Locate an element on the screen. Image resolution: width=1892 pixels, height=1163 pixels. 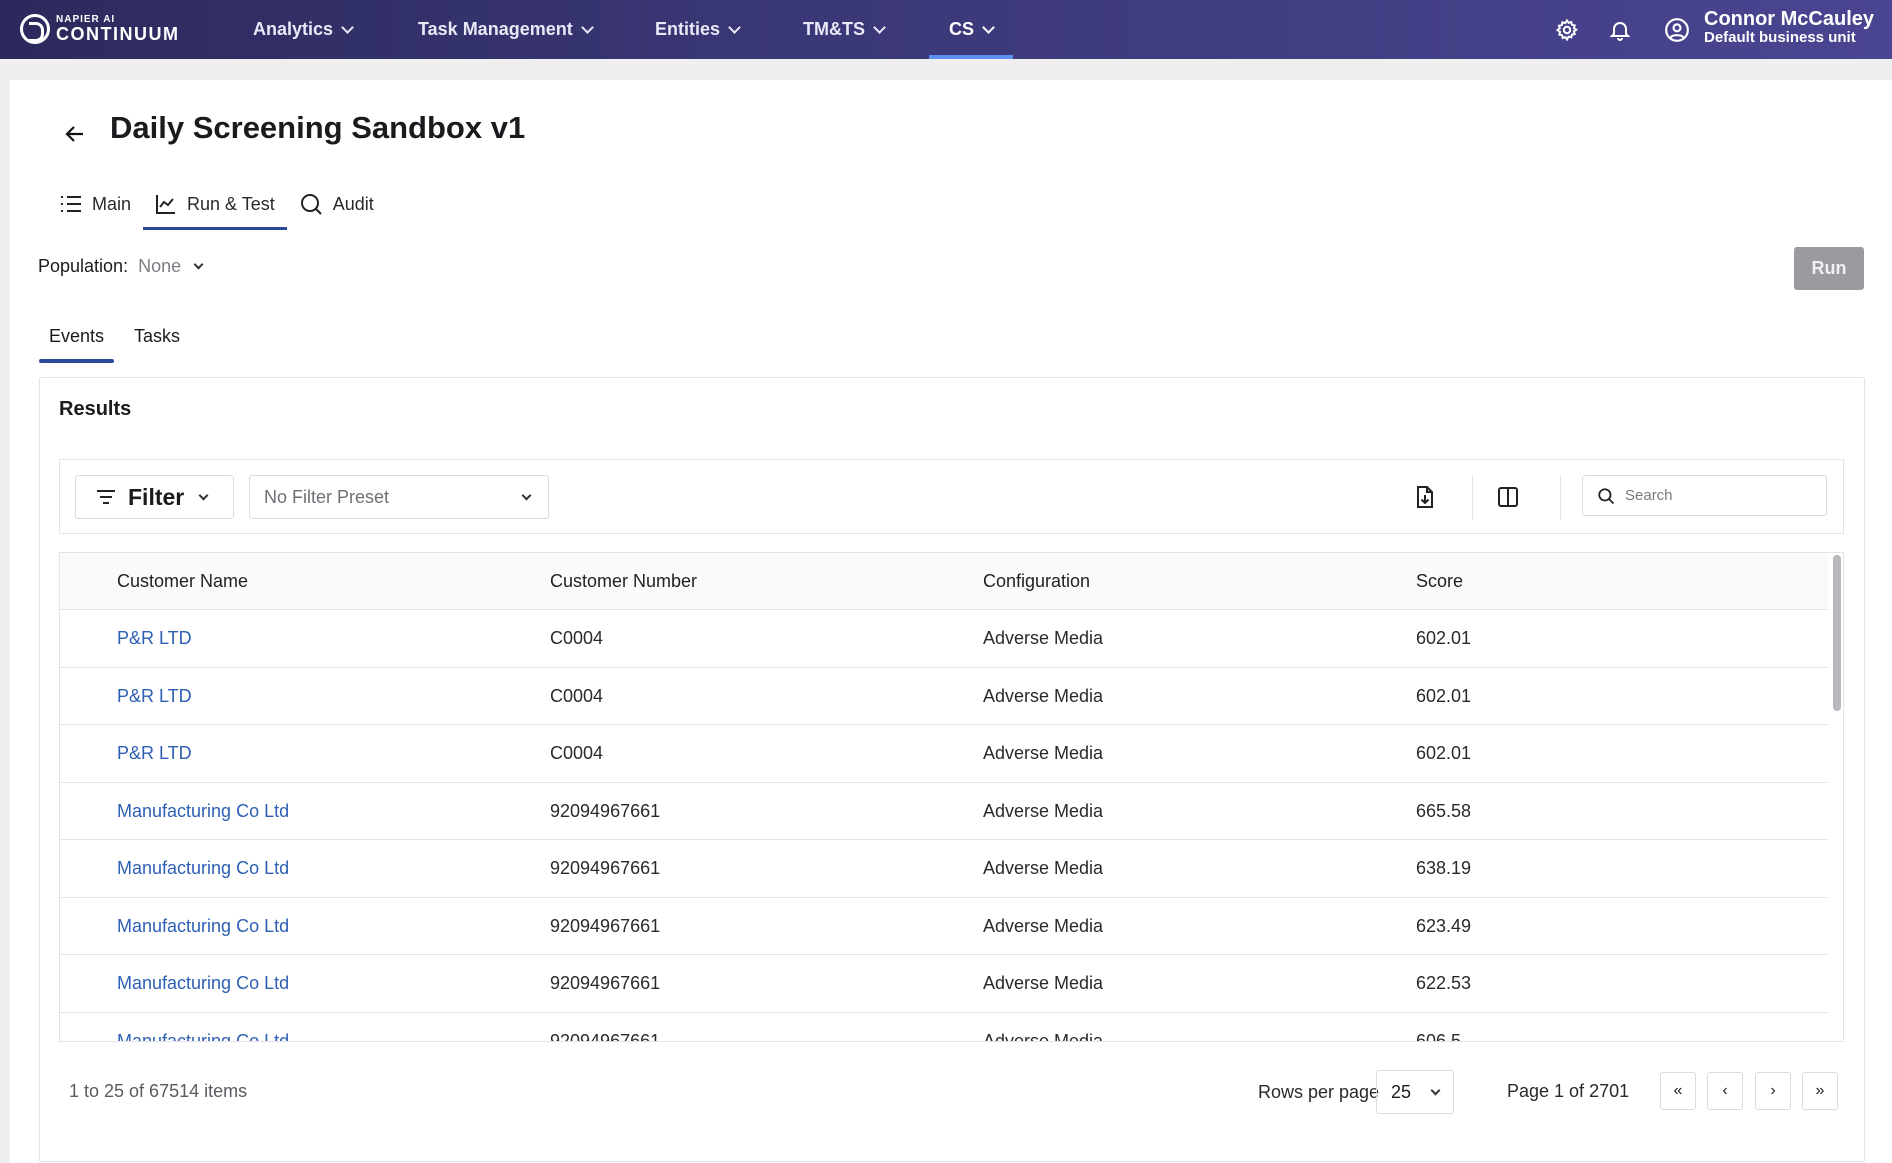
settings-gear-icon is located at coordinates (1567, 30).